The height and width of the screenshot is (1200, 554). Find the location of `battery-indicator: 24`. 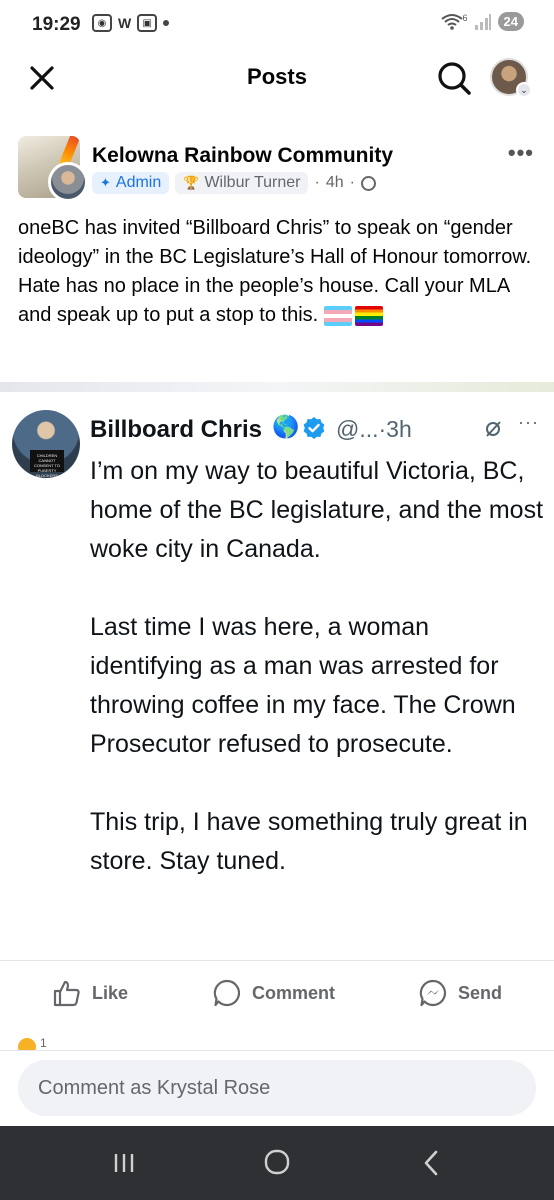

battery-indicator: 24 is located at coordinates (510, 21).